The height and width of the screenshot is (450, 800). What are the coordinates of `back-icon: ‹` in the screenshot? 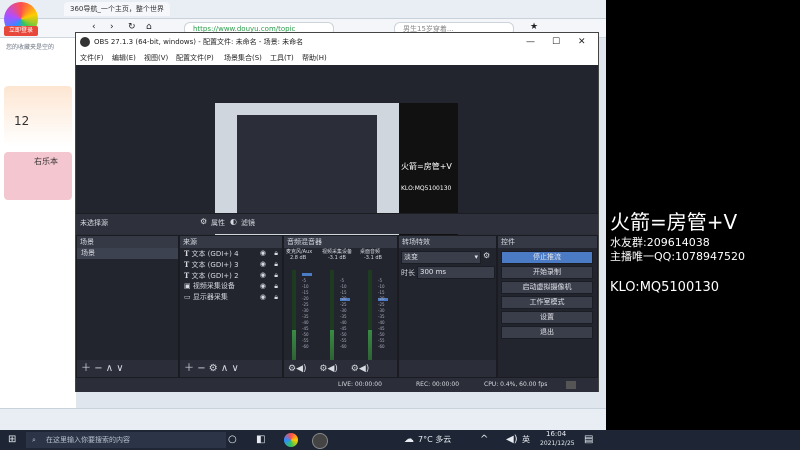 It's located at (94, 27).